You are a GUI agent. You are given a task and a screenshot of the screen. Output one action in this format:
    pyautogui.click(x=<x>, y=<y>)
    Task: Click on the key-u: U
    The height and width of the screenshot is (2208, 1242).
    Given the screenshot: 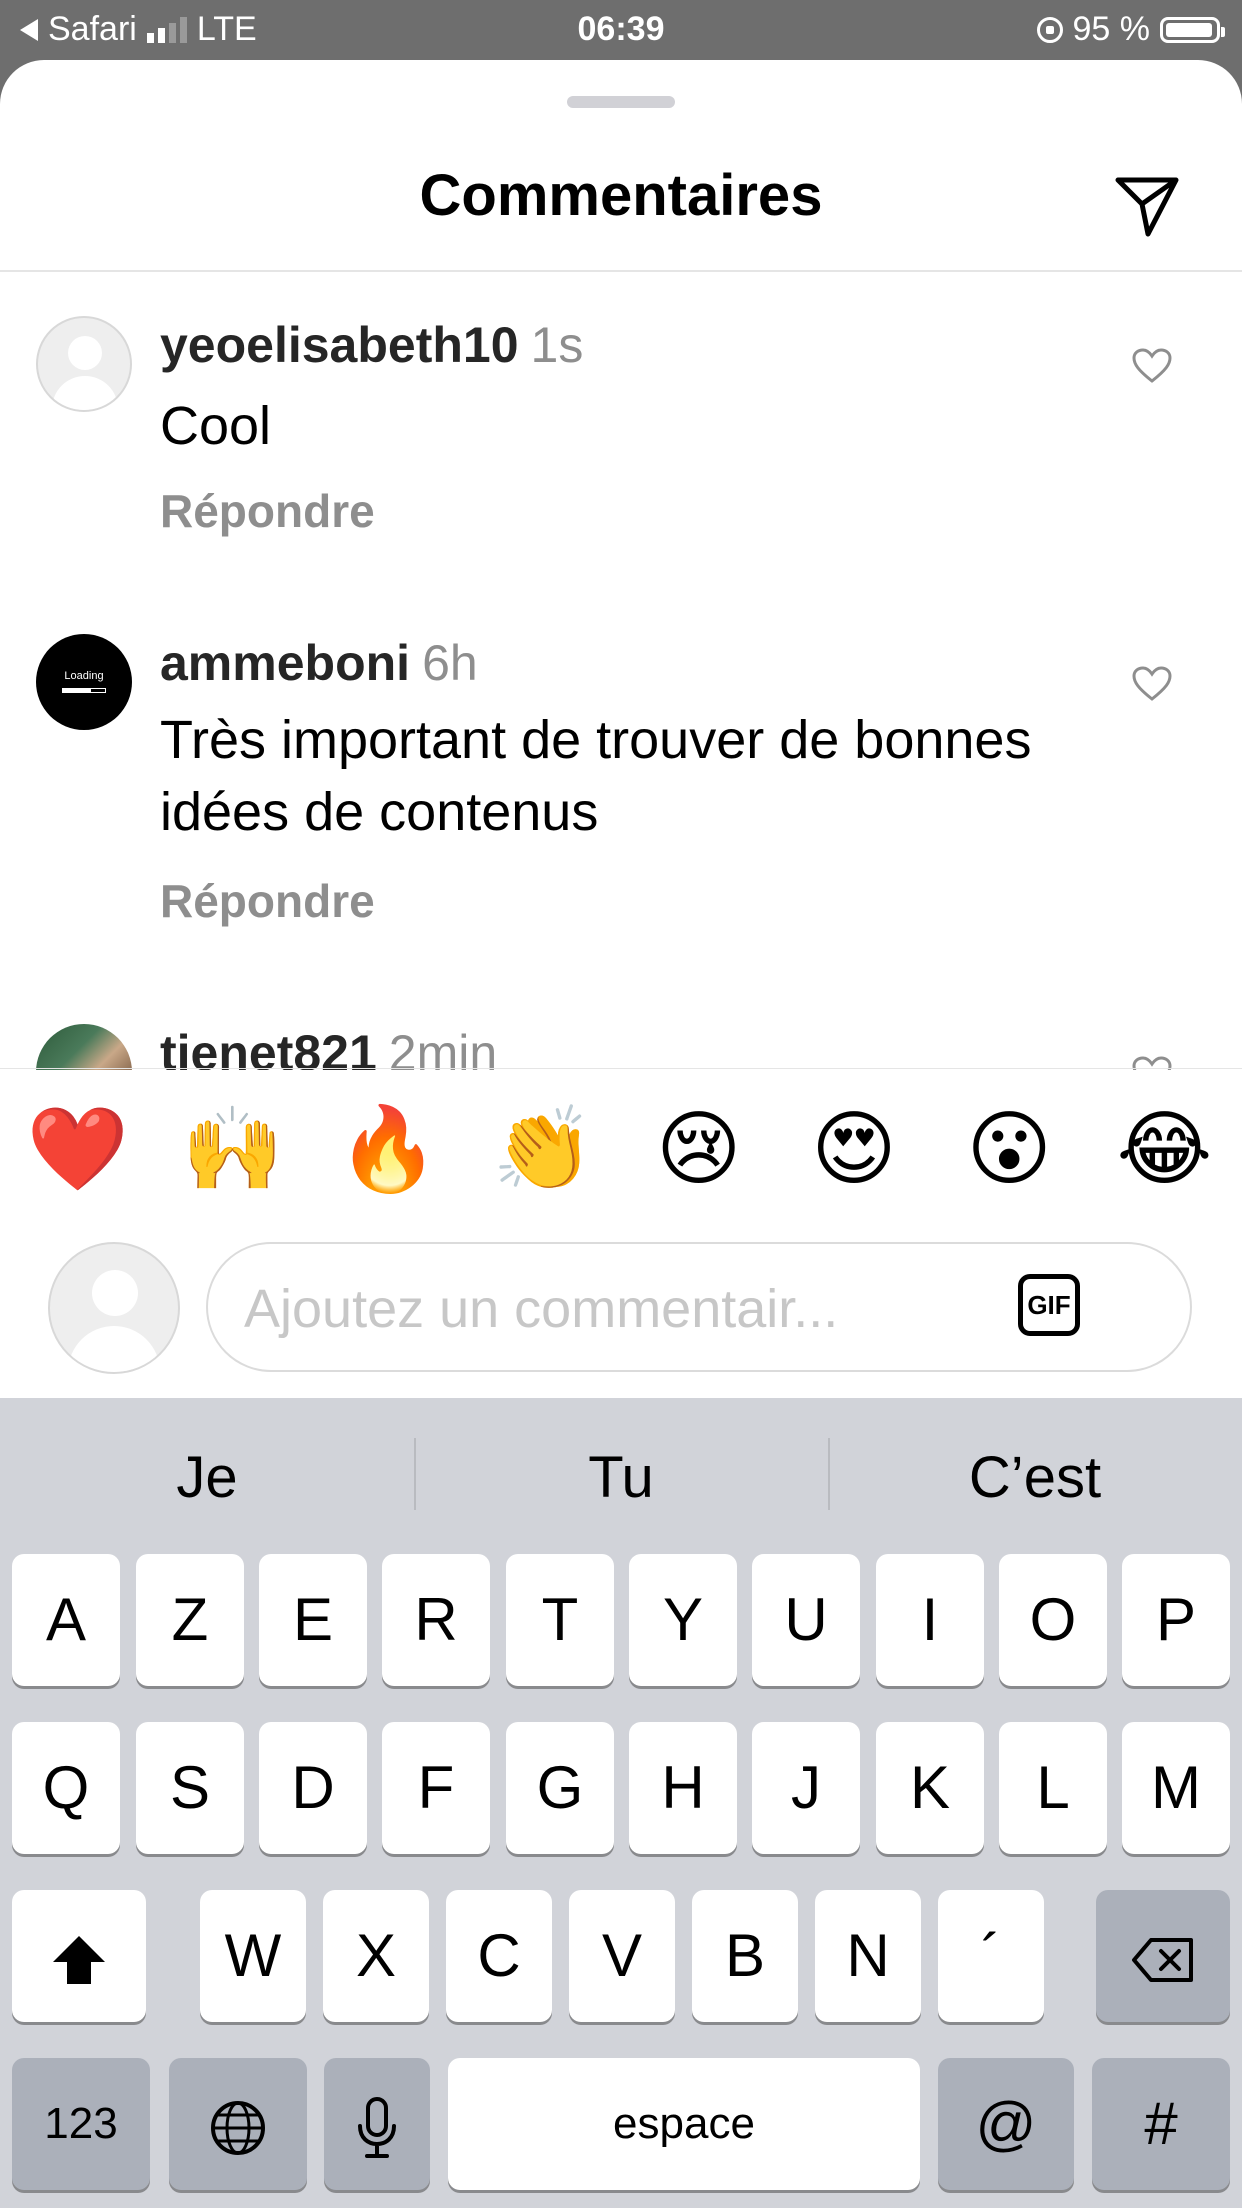 What is the action you would take?
    pyautogui.click(x=806, y=1620)
    